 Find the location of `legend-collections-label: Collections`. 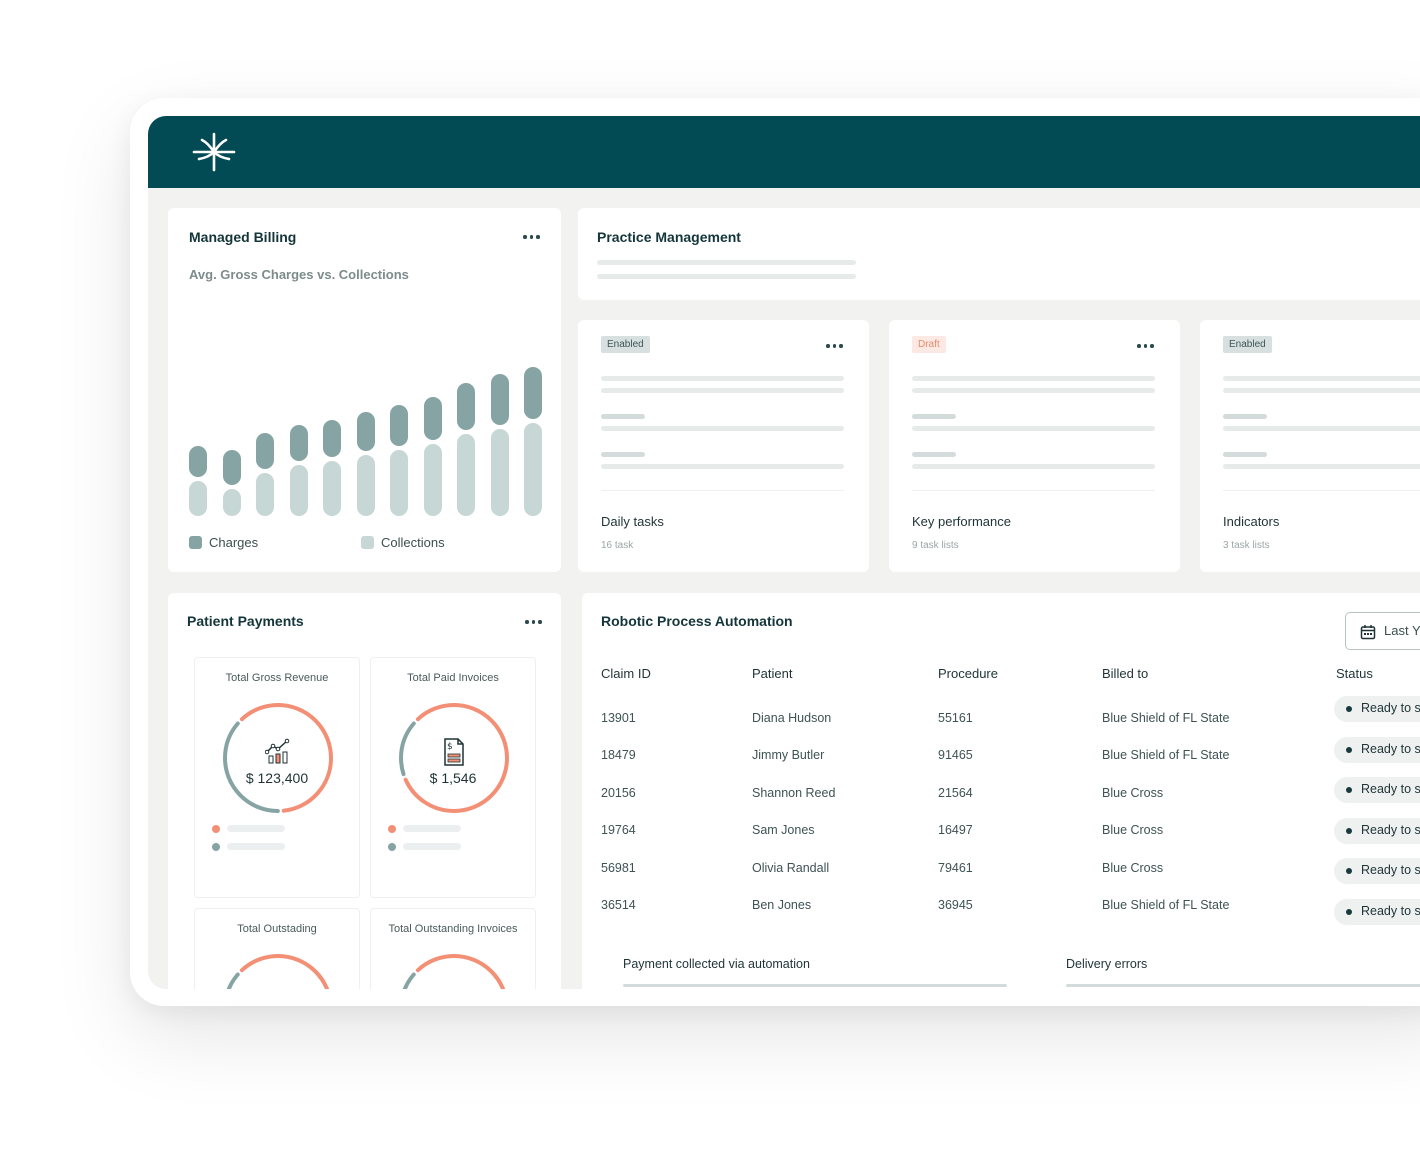

legend-collections-label: Collections is located at coordinates (413, 542).